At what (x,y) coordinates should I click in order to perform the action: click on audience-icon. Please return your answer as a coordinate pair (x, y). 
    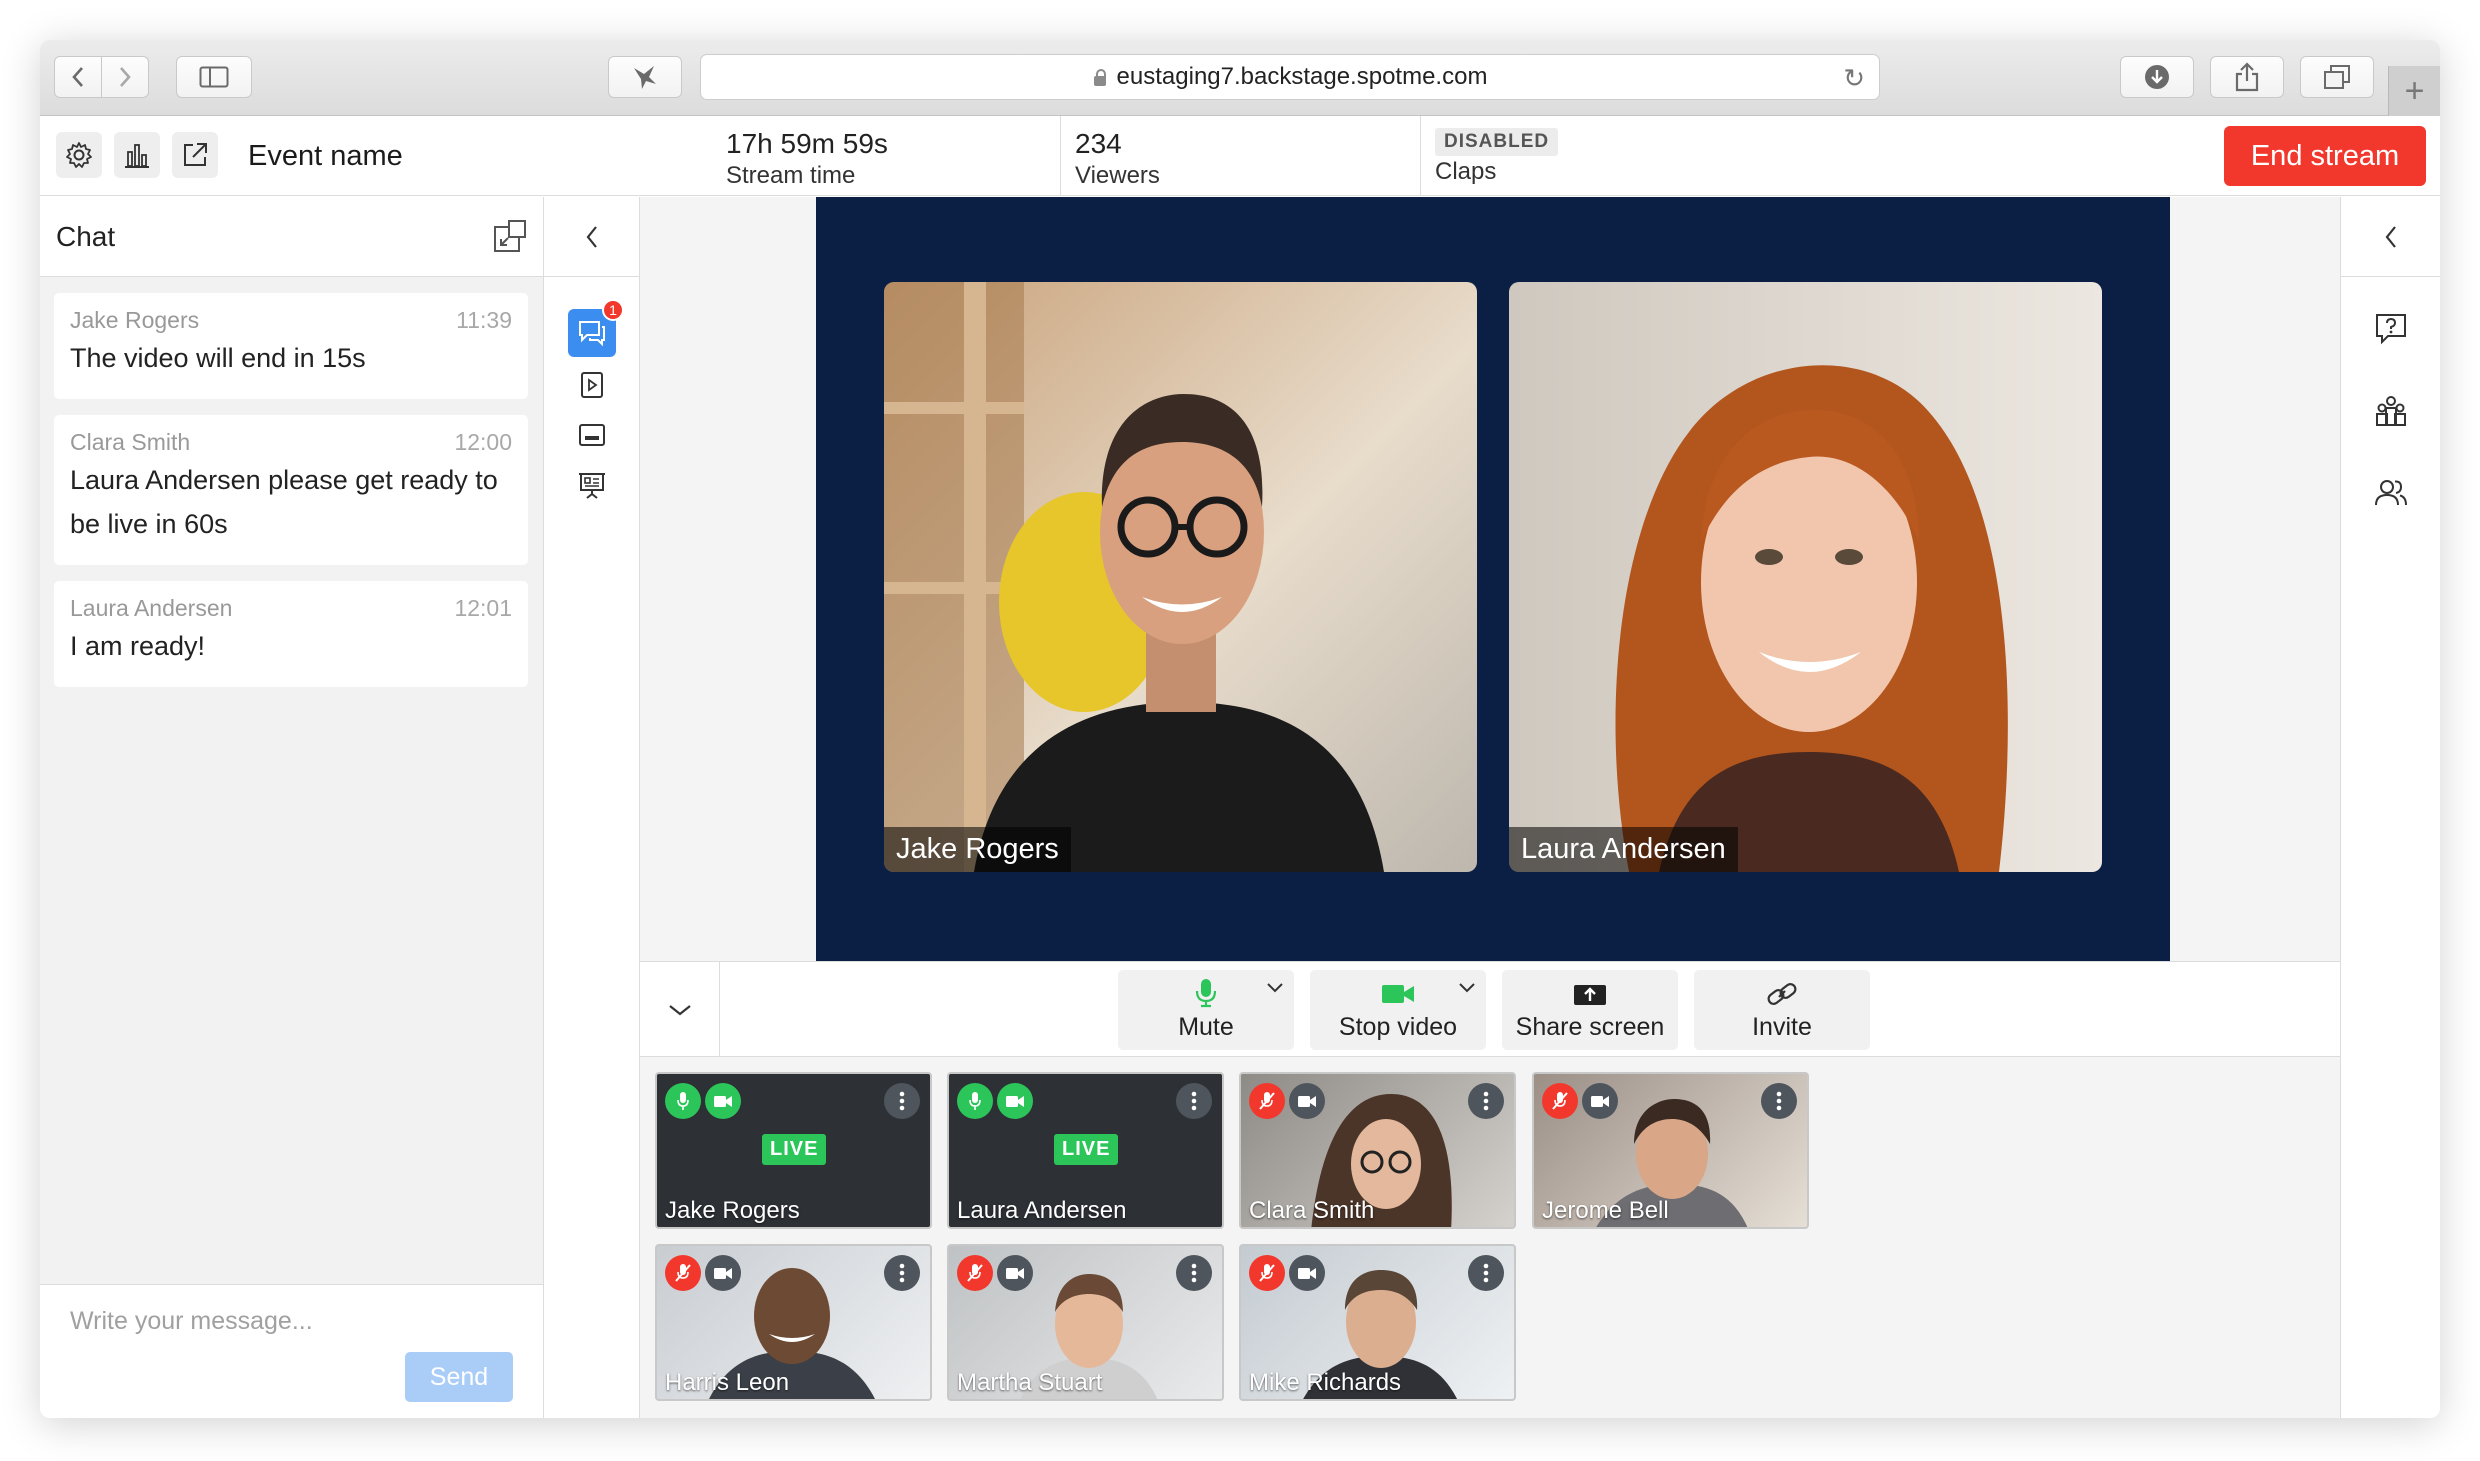
    Looking at the image, I should click on (2391, 411).